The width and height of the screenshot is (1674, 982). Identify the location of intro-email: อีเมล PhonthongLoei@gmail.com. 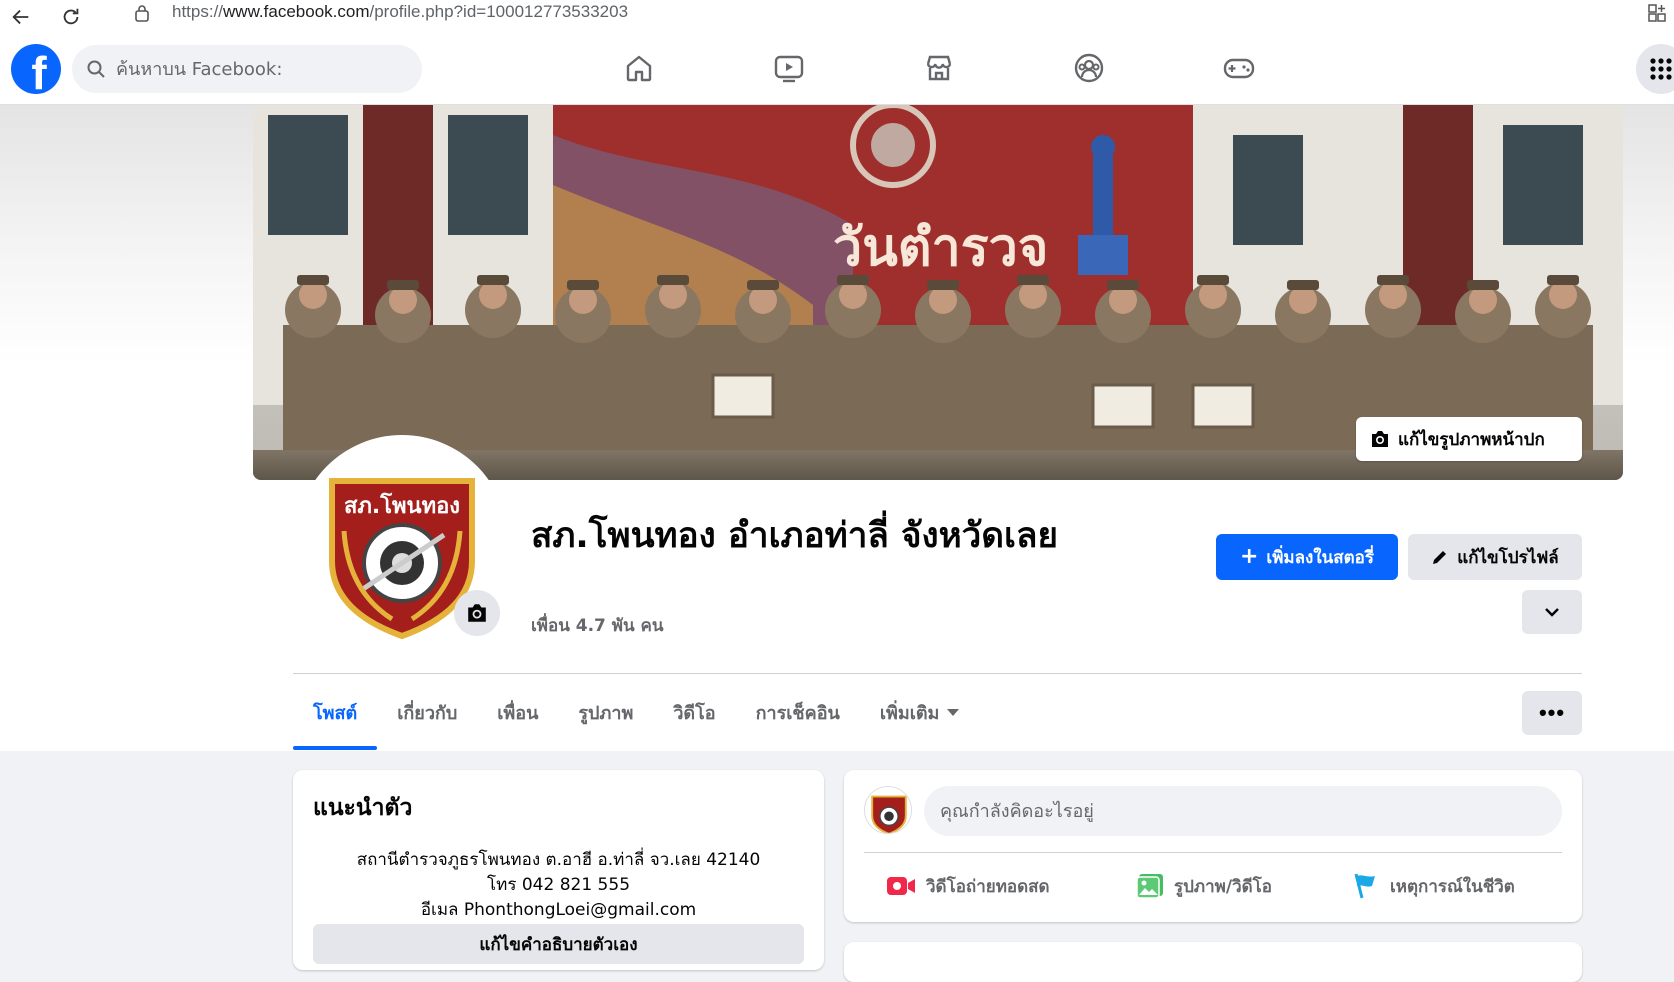
(558, 910).